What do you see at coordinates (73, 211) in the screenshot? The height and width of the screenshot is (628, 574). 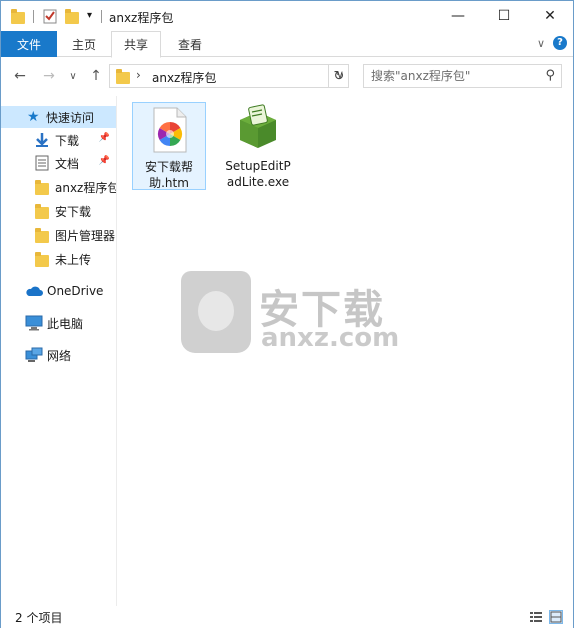 I see `sidebar-item-label: 安下载` at bounding box center [73, 211].